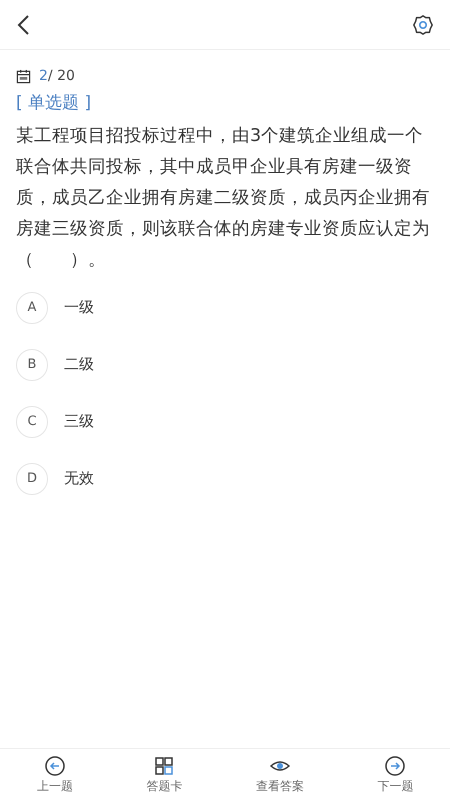  Describe the element at coordinates (23, 25) in the screenshot. I see `back-icon` at that location.